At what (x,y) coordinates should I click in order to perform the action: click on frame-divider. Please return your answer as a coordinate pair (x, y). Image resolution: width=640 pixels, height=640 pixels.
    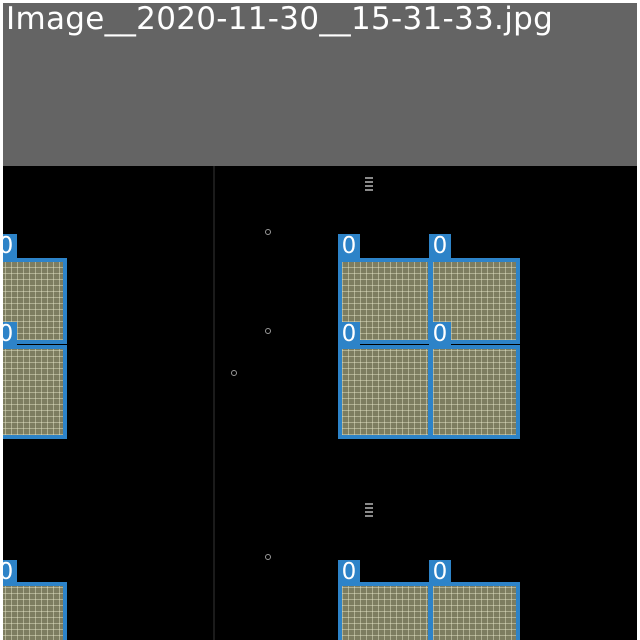
    Looking at the image, I should click on (214, 403).